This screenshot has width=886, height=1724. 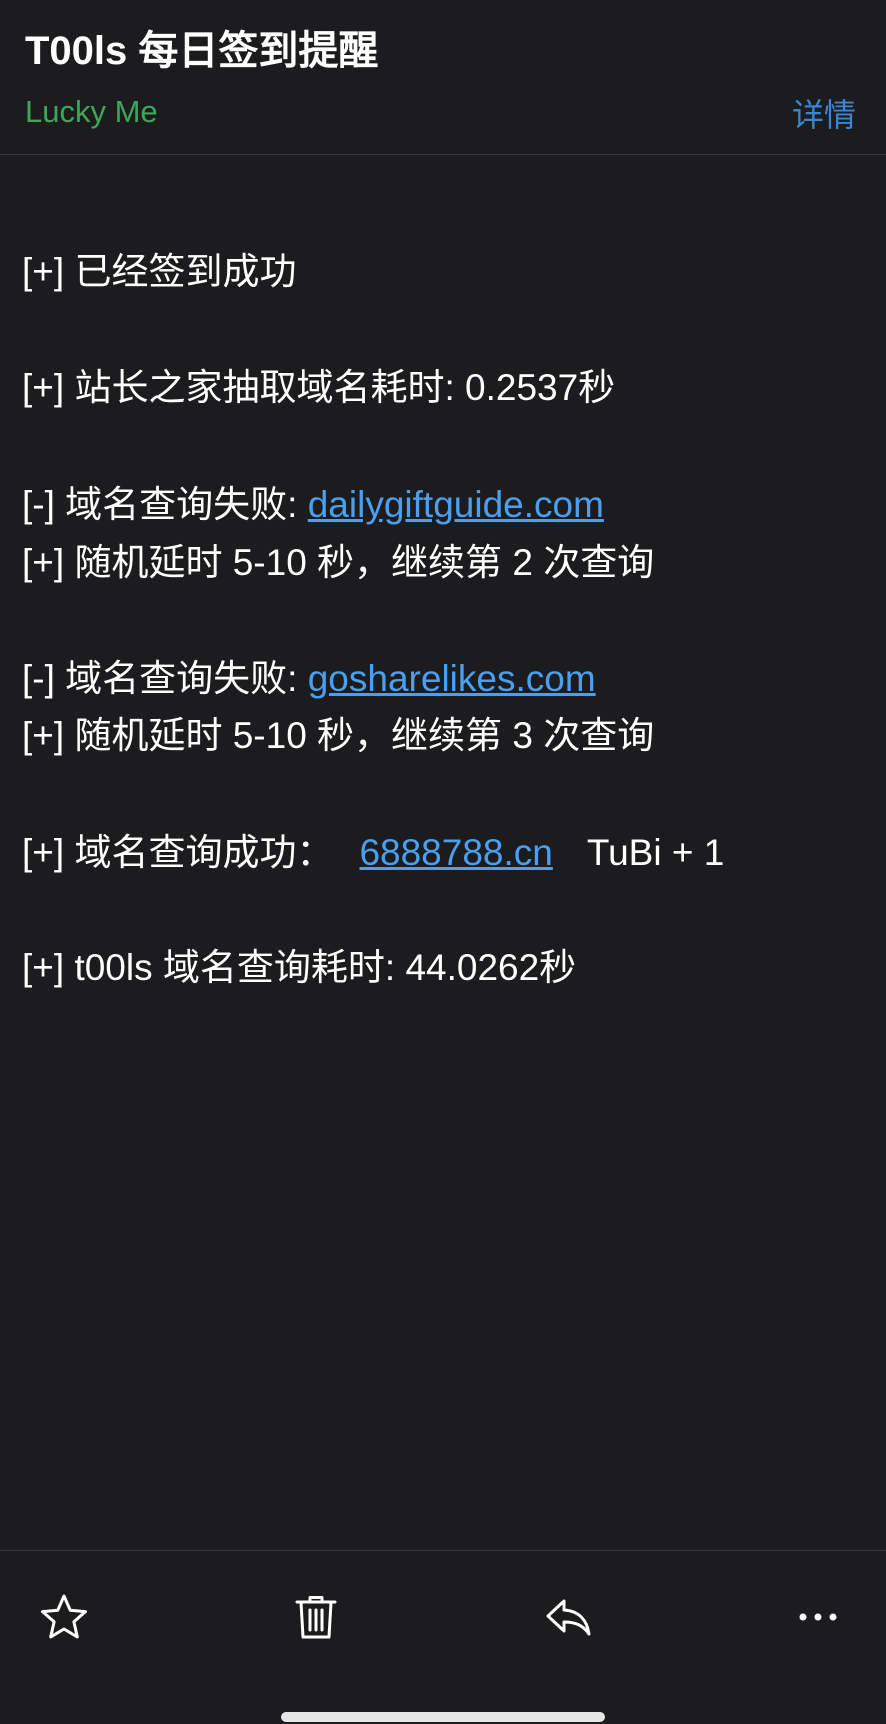 I want to click on star-button, so click(x=64, y=1617).